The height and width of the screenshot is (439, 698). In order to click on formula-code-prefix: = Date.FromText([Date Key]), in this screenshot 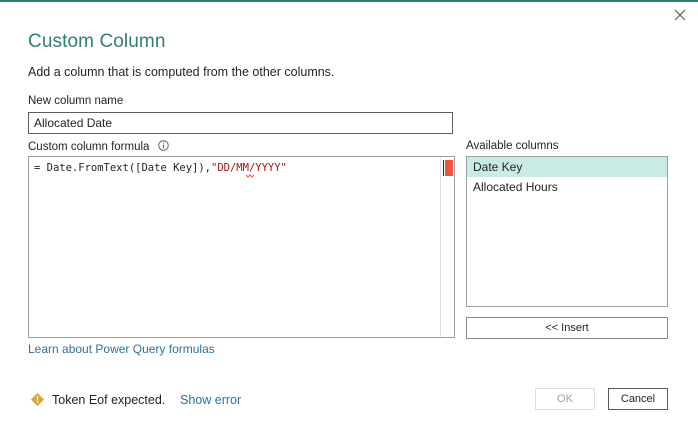, I will do `click(123, 168)`.